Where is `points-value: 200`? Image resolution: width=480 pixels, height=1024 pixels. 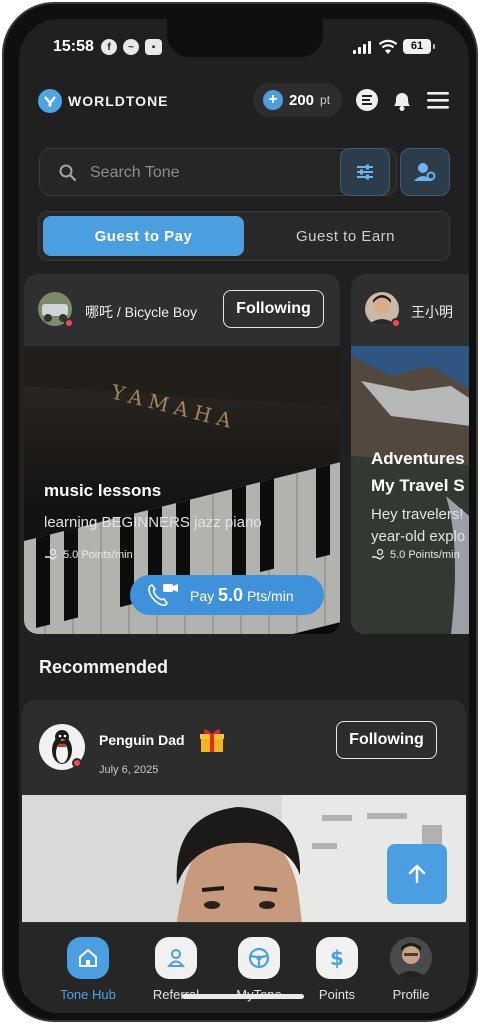
points-value: 200 is located at coordinates (302, 100).